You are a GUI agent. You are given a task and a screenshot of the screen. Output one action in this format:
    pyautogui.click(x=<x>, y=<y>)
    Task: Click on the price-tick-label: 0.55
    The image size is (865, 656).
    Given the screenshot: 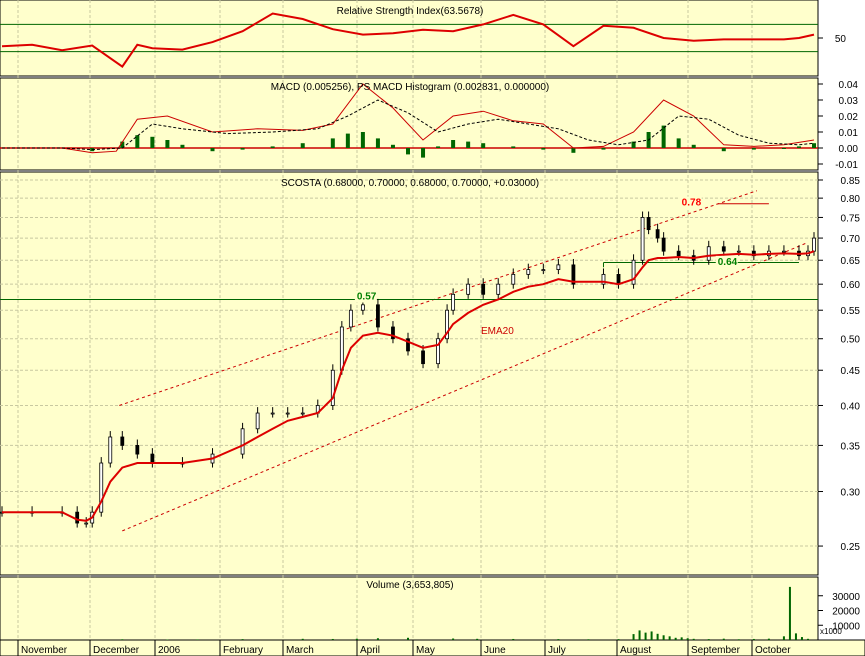 What is the action you would take?
    pyautogui.click(x=851, y=311)
    